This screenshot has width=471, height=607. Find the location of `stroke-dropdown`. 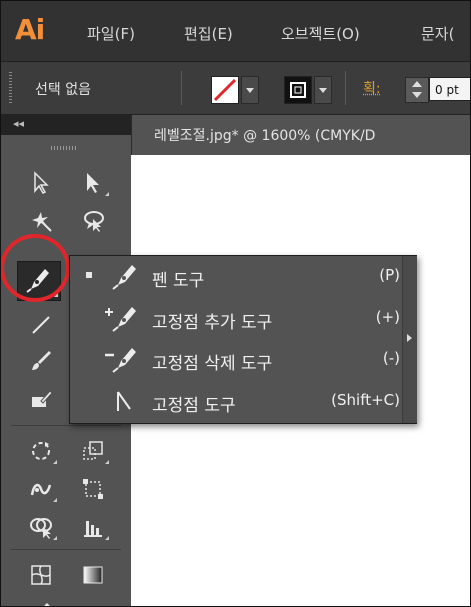

stroke-dropdown is located at coordinates (323, 90).